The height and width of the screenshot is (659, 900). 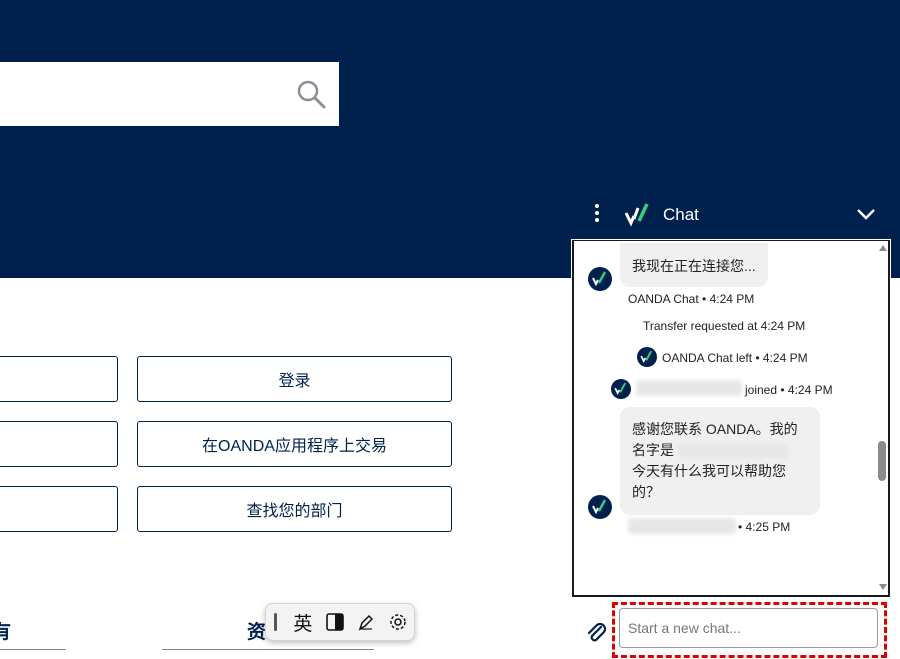 I want to click on message-text: 名字是, so click(x=653, y=450).